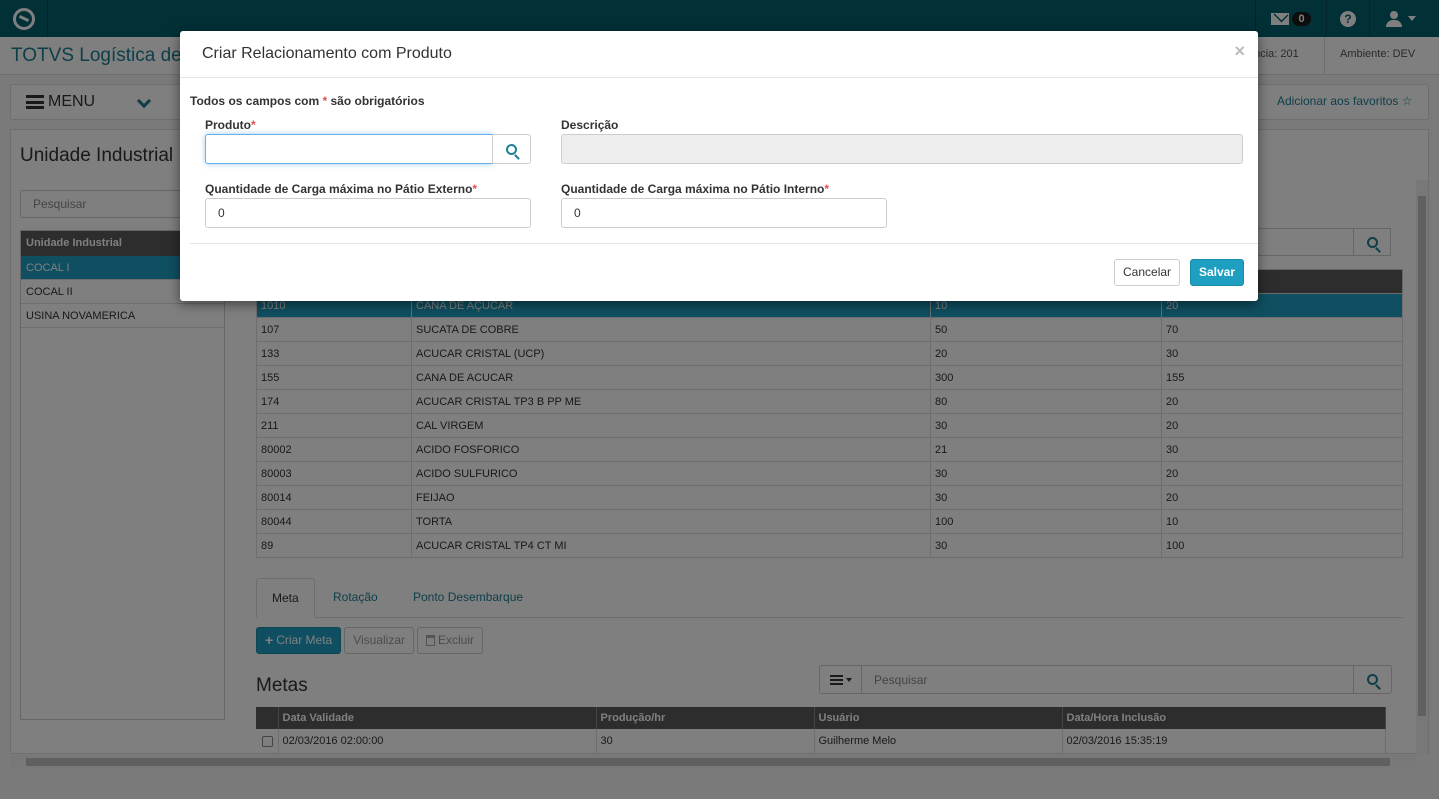 This screenshot has height=799, width=1439. I want to click on required-fields-note: Todos os campos com * são obrigatórios, so click(307, 101).